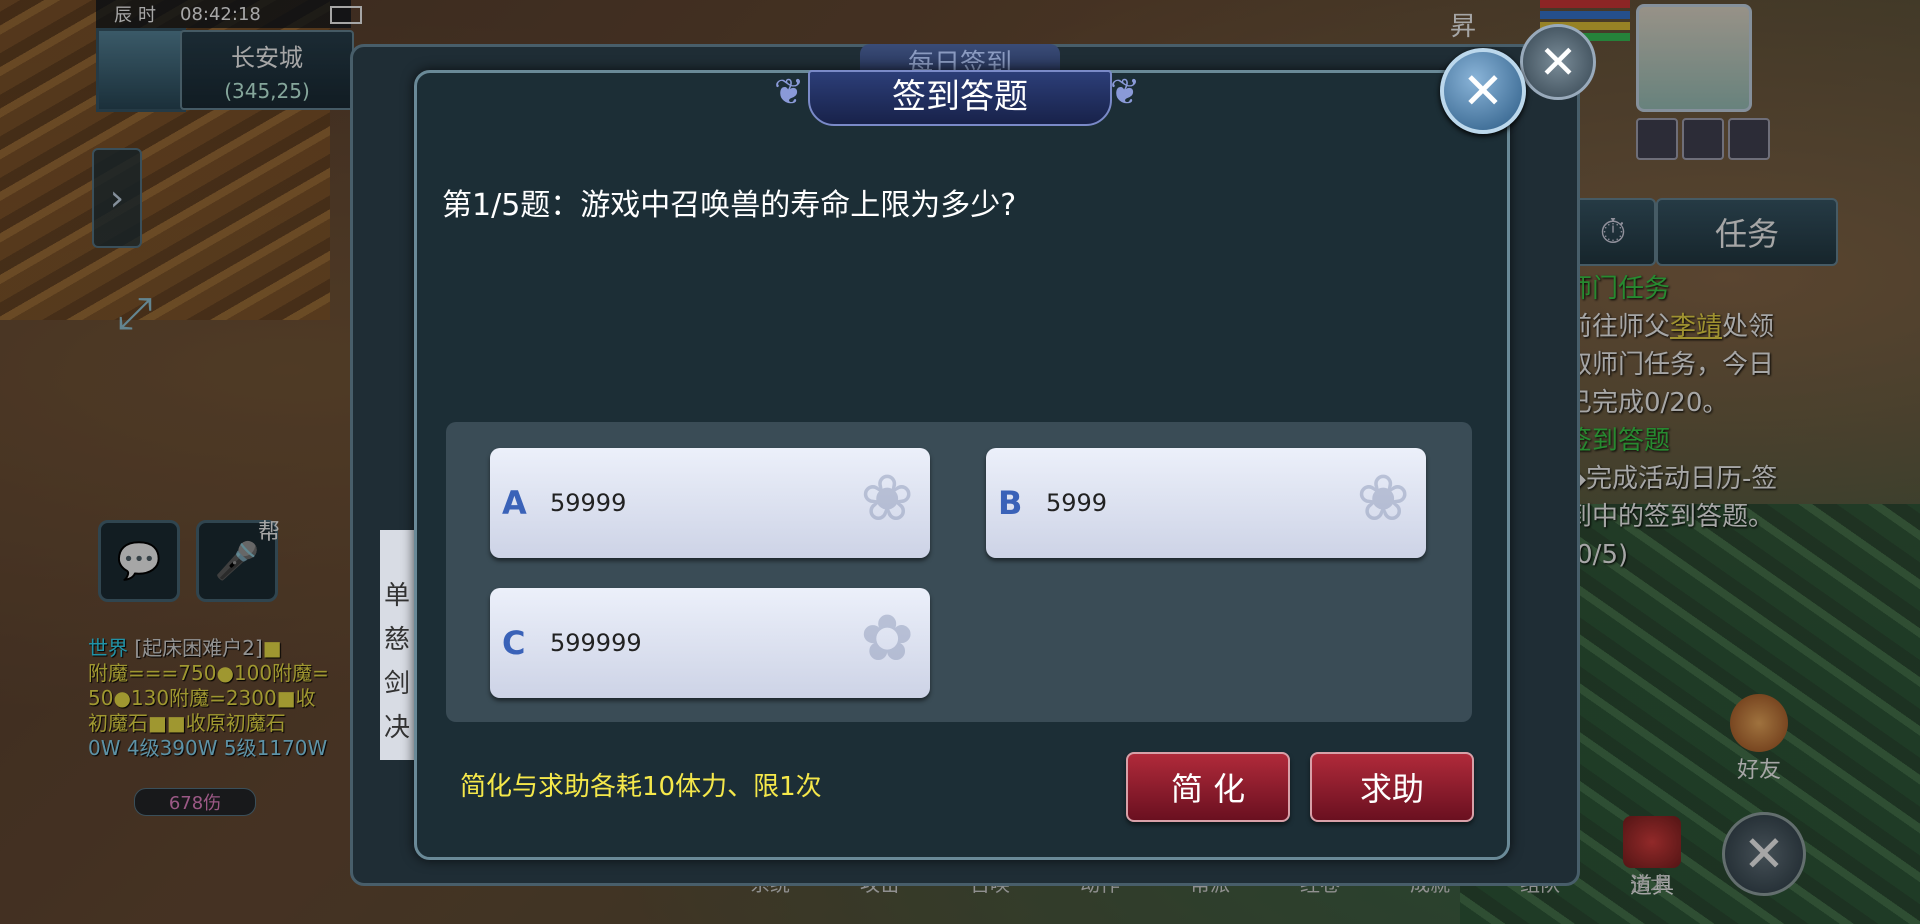 The height and width of the screenshot is (924, 1920). I want to click on close-icon: ✕, so click(1483, 91).